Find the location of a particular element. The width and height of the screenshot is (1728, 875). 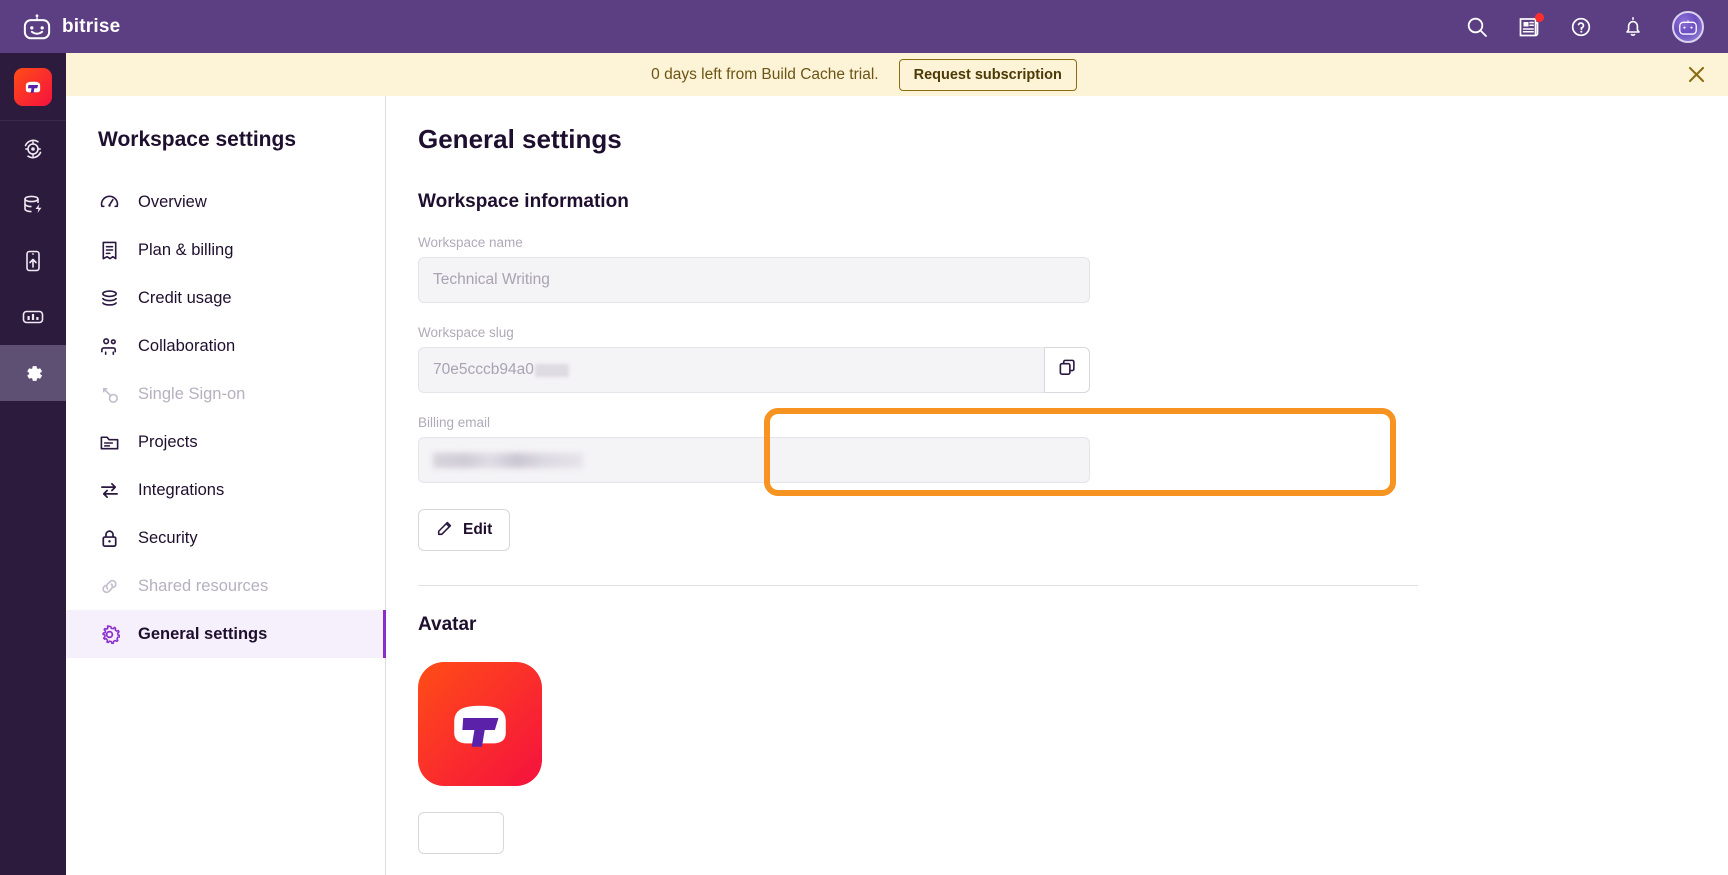

workspace-name-input: Technical Writing is located at coordinates (754, 280).